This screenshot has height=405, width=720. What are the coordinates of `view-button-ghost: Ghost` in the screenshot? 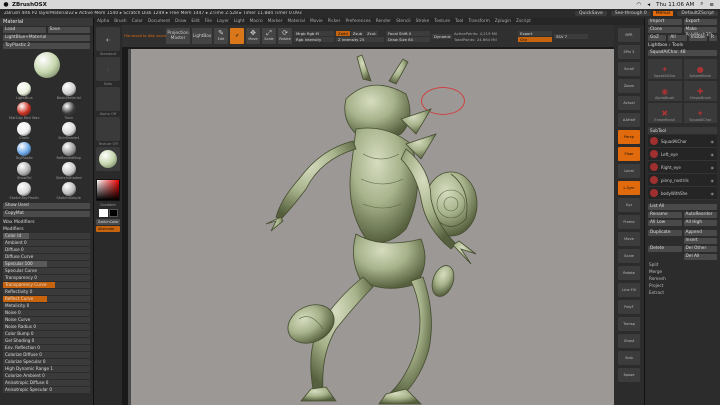 It's located at (629, 341).